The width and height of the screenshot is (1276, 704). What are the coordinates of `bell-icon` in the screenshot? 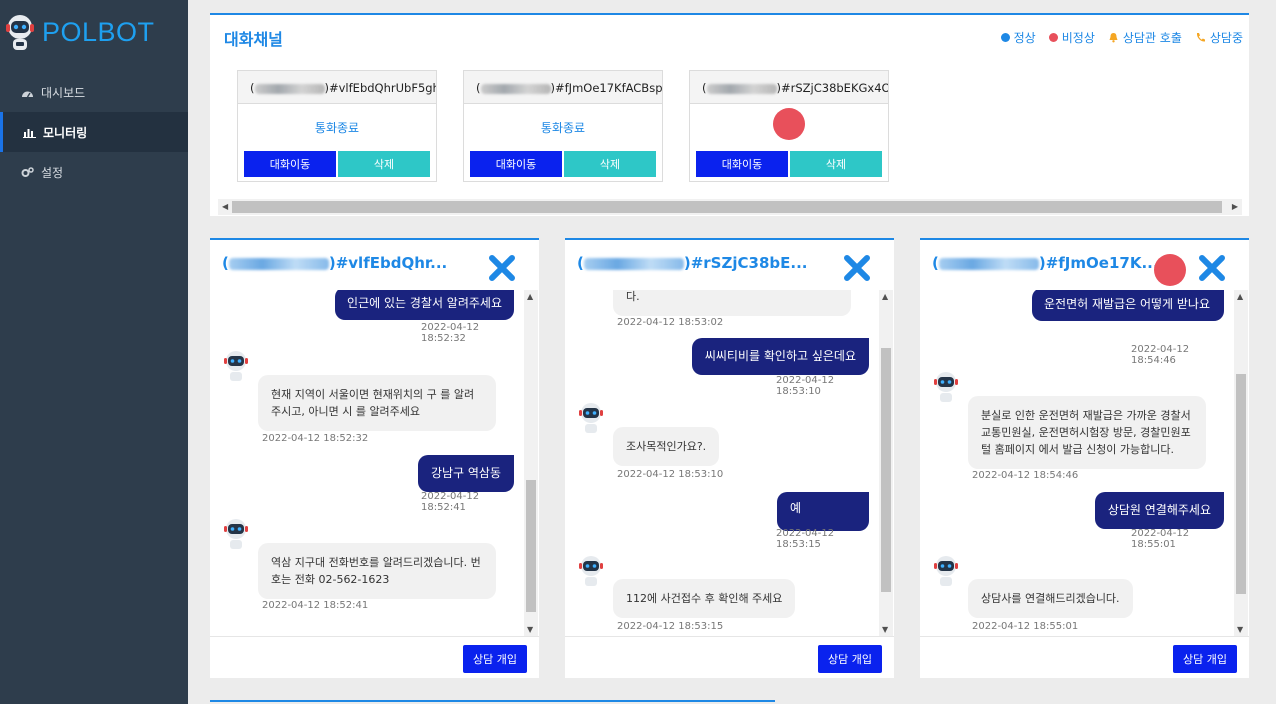 It's located at (1113, 38).